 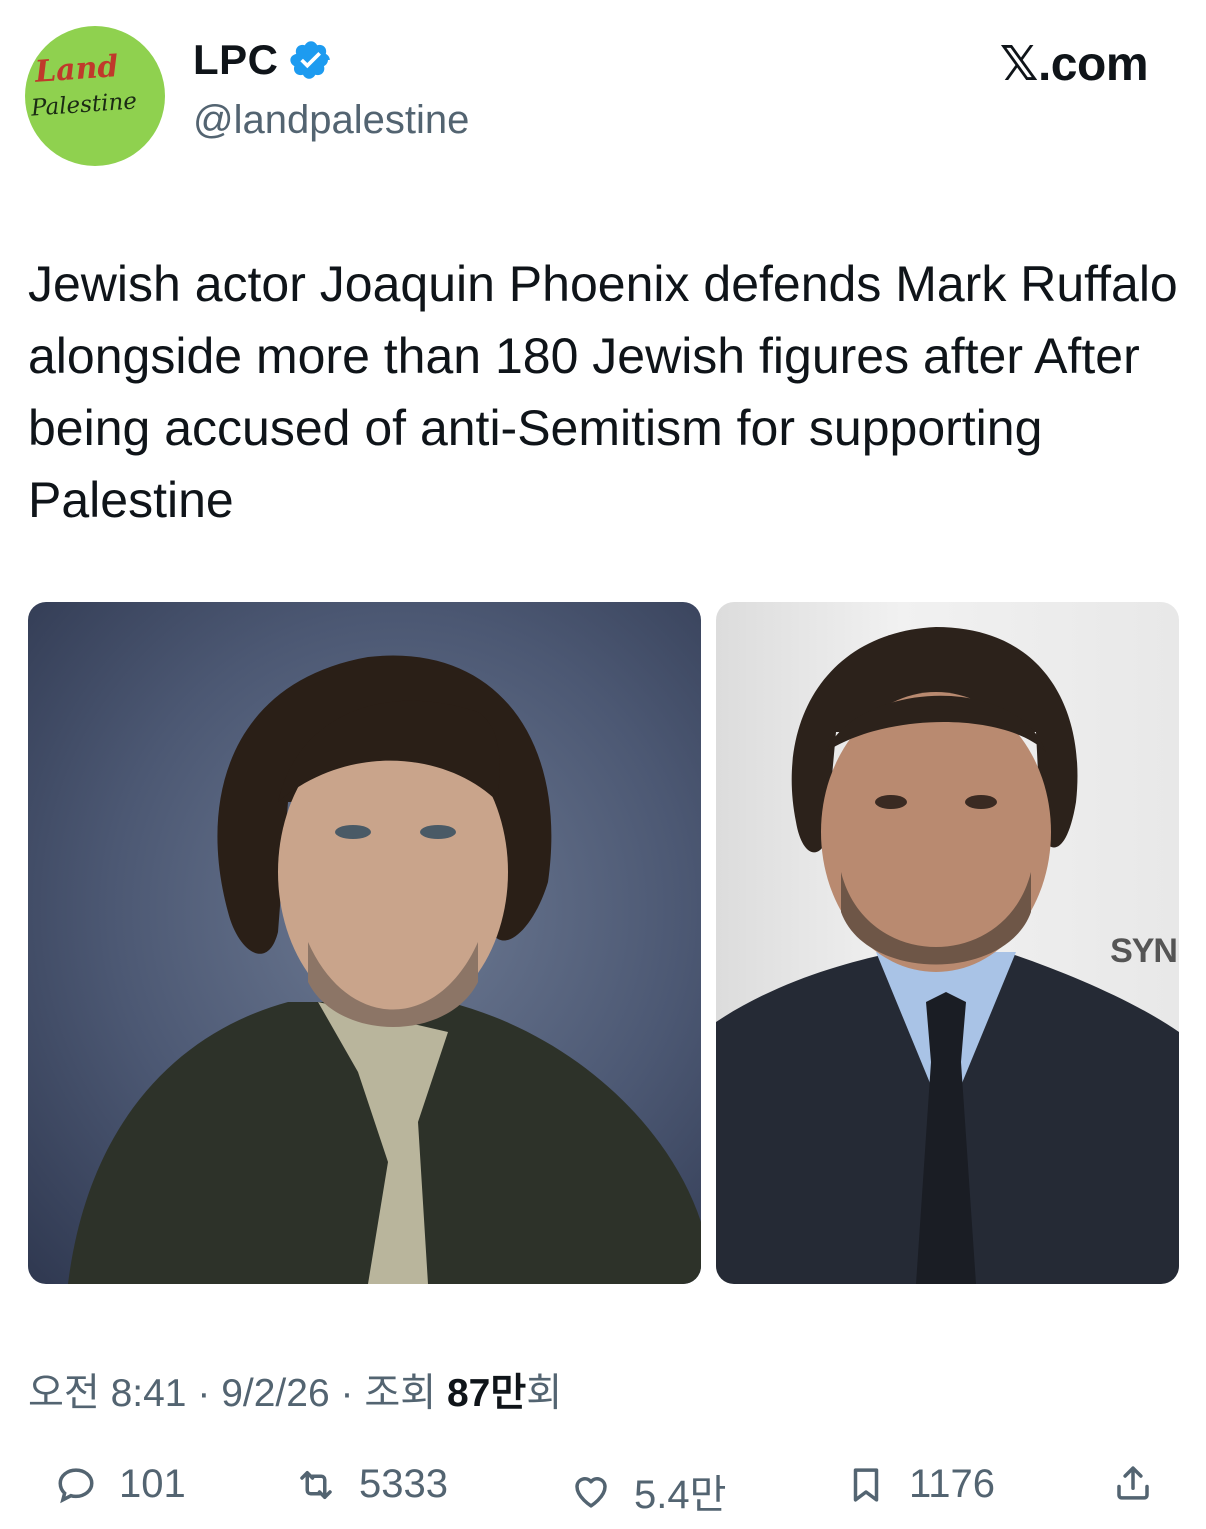 What do you see at coordinates (316, 1484) in the screenshot?
I see `repost-icon` at bounding box center [316, 1484].